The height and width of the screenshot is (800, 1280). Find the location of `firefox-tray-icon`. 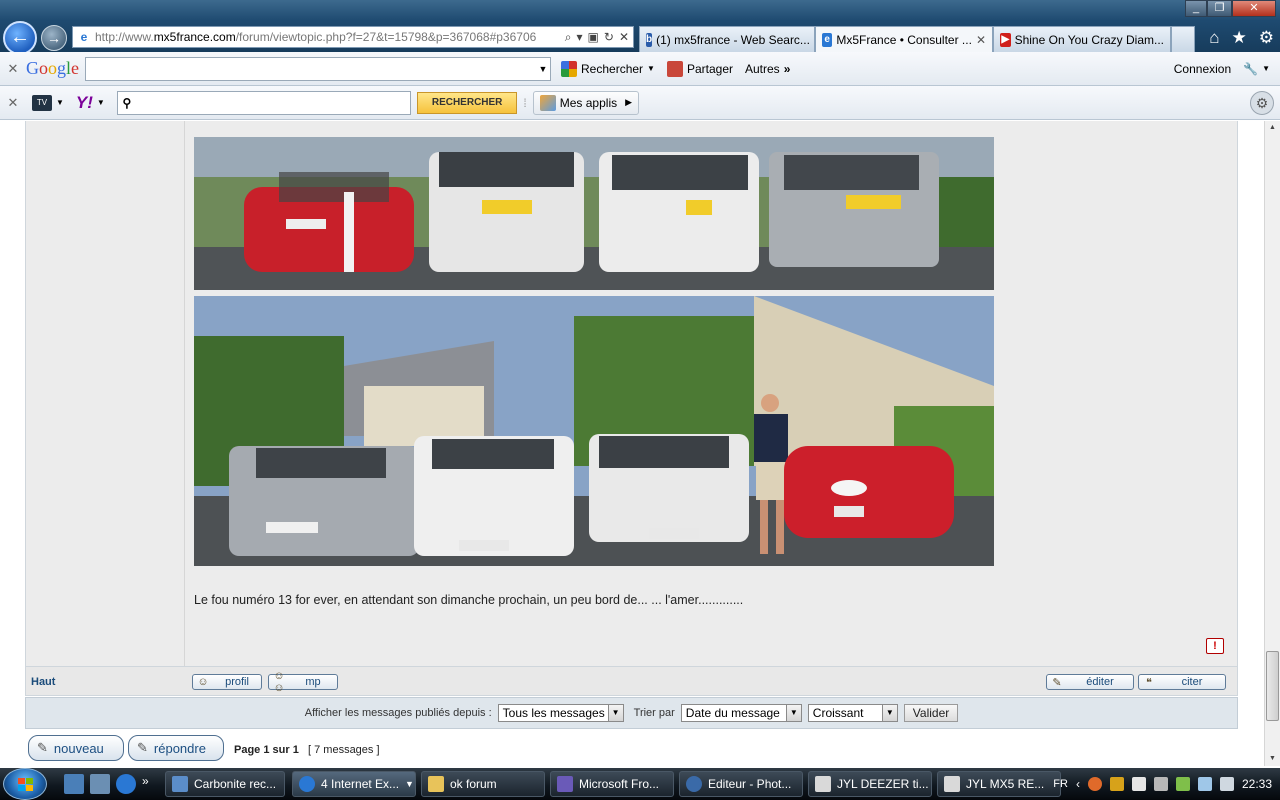

firefox-tray-icon is located at coordinates (1094, 784).